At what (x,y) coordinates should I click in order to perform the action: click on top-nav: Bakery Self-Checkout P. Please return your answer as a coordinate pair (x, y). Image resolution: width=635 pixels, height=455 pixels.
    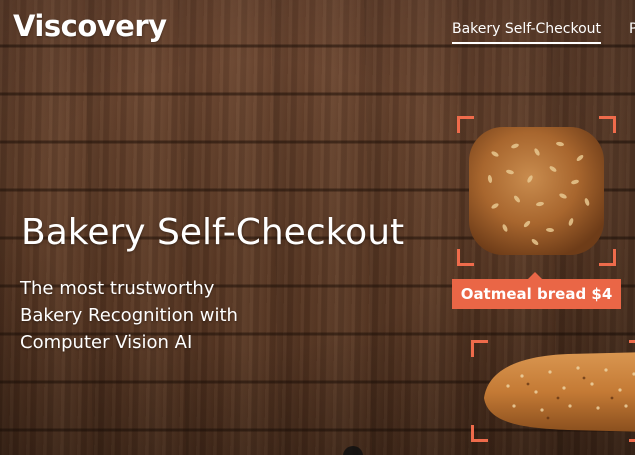
    Looking at the image, I should click on (543, 32).